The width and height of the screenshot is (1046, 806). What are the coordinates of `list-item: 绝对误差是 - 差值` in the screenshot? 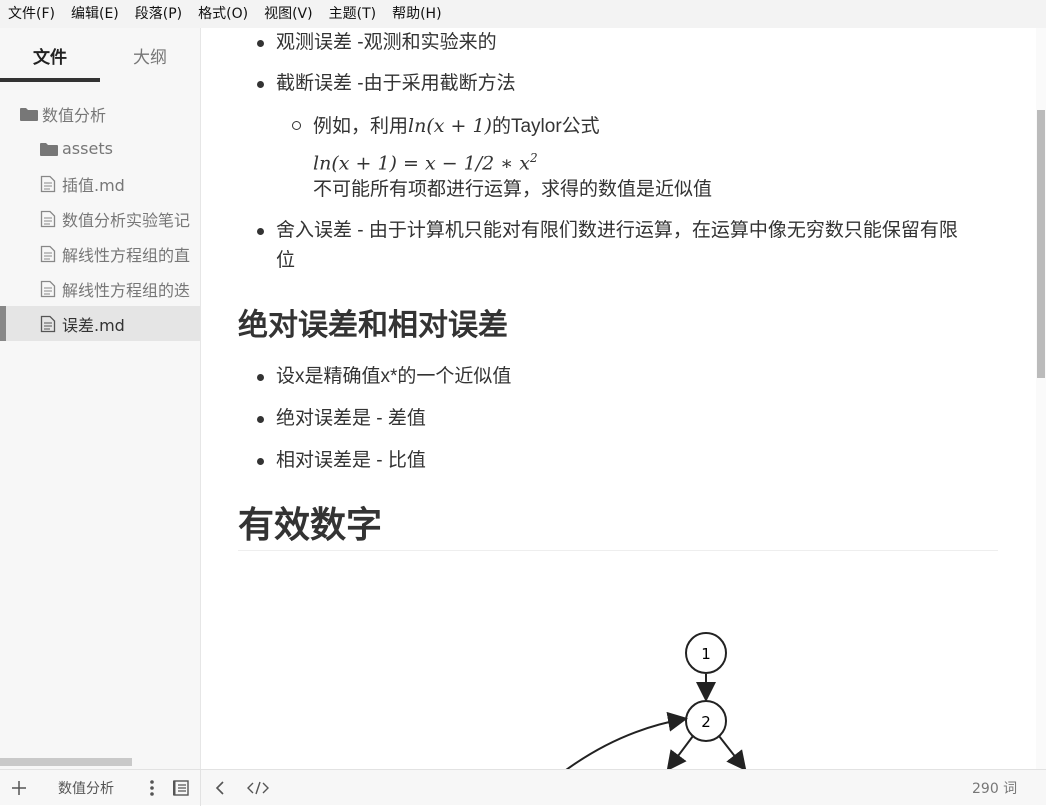 It's located at (341, 419).